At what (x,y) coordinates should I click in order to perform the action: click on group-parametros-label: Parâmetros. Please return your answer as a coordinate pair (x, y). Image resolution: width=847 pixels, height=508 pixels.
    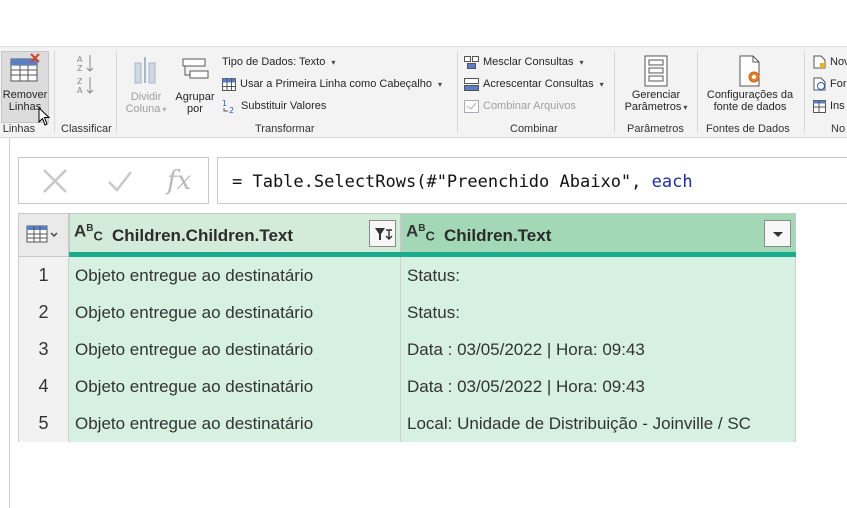
    Looking at the image, I should click on (655, 129).